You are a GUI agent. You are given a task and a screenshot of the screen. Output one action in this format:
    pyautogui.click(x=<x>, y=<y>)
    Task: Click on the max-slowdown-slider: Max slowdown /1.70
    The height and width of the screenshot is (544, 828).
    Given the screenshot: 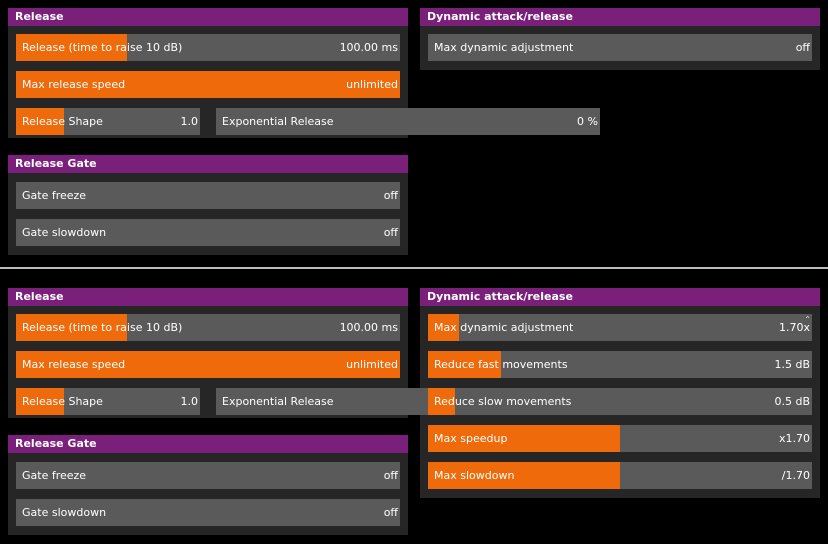 What is the action you would take?
    pyautogui.click(x=620, y=475)
    